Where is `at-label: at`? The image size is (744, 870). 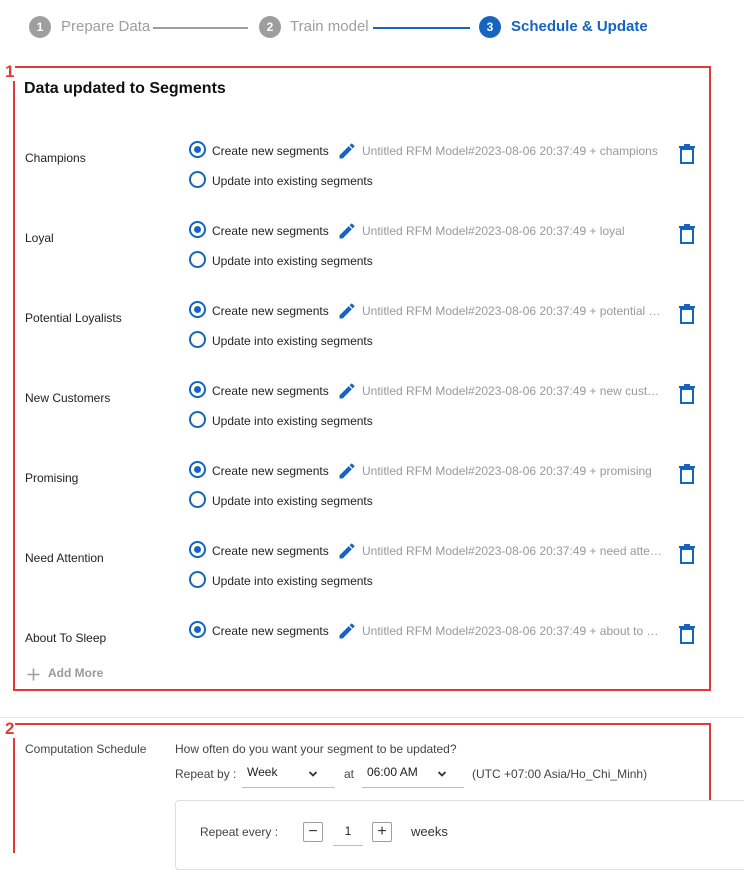 at-label: at is located at coordinates (349, 774).